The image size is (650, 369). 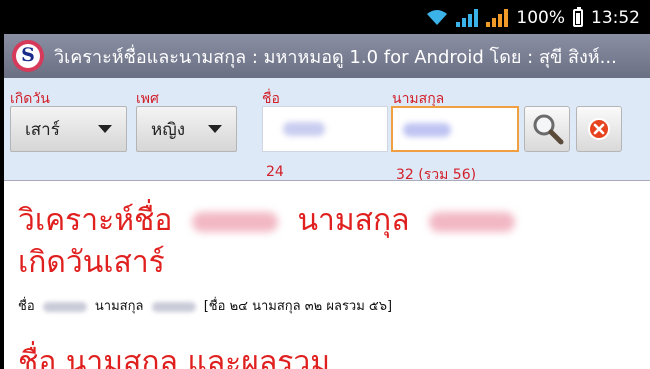 I want to click on firstname-input, so click(x=325, y=129).